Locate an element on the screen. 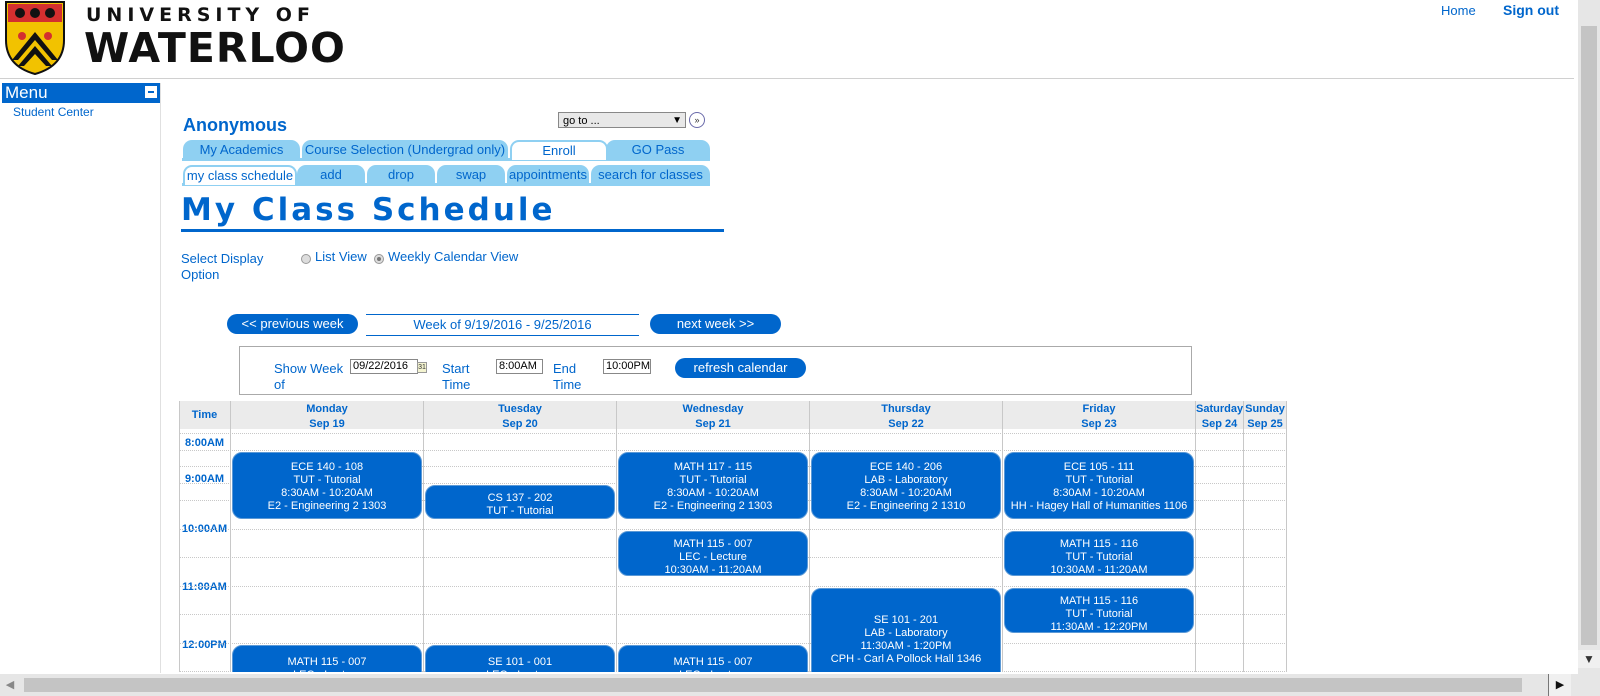  time-label: 8:00AM is located at coordinates (204, 443).